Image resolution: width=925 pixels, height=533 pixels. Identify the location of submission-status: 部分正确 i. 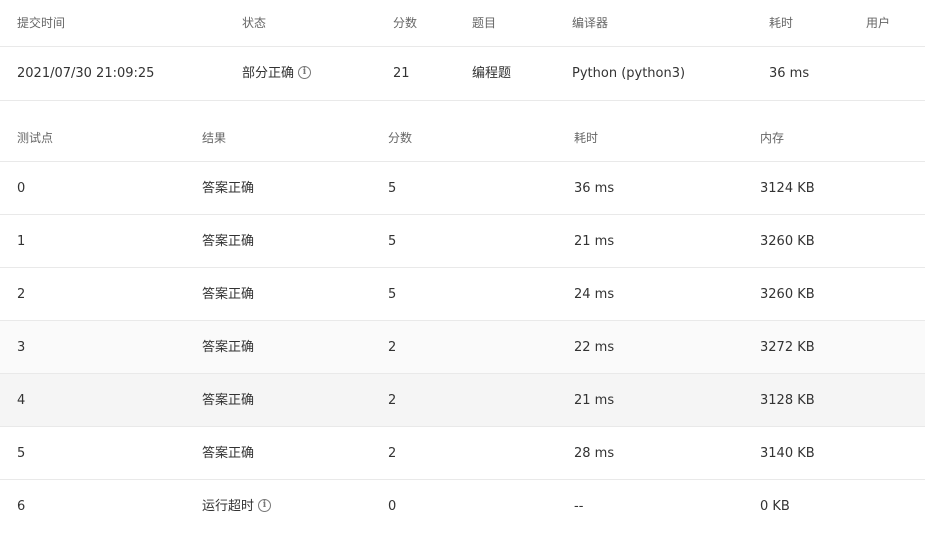
(277, 74).